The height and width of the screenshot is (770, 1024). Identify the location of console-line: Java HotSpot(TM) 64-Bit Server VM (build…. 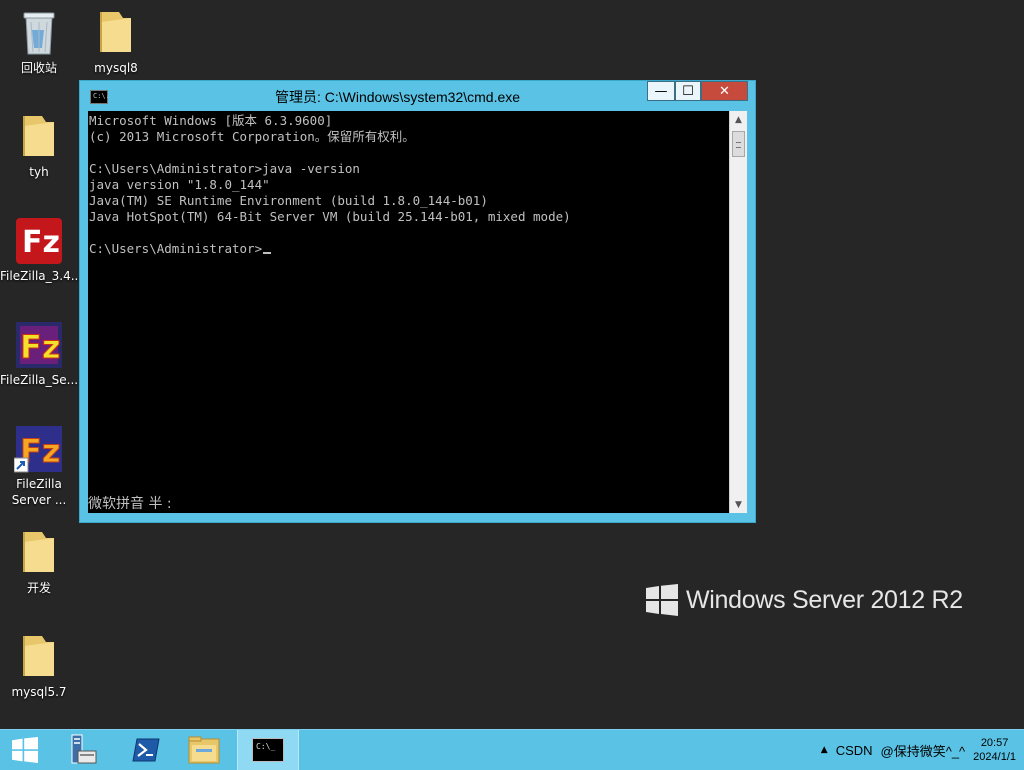
(330, 216).